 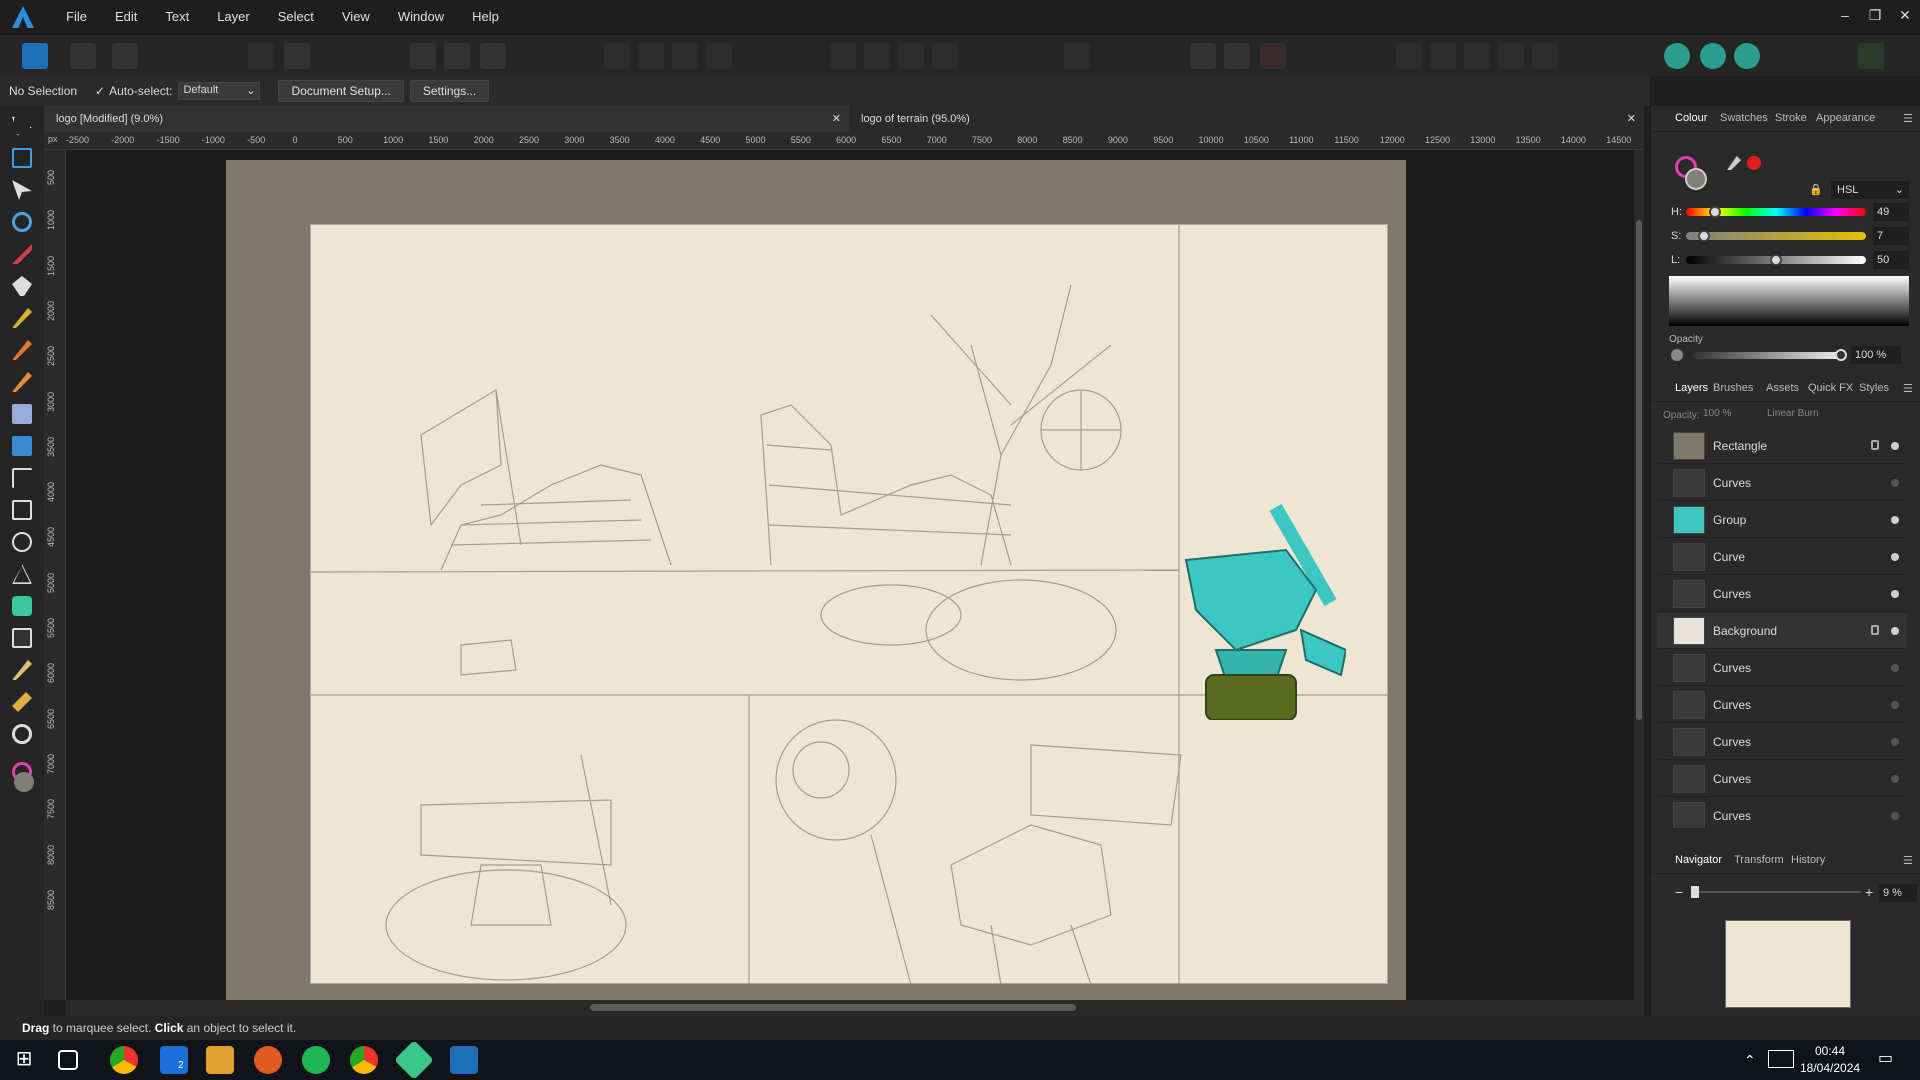 What do you see at coordinates (485, 17) in the screenshot?
I see `menu-help: Help` at bounding box center [485, 17].